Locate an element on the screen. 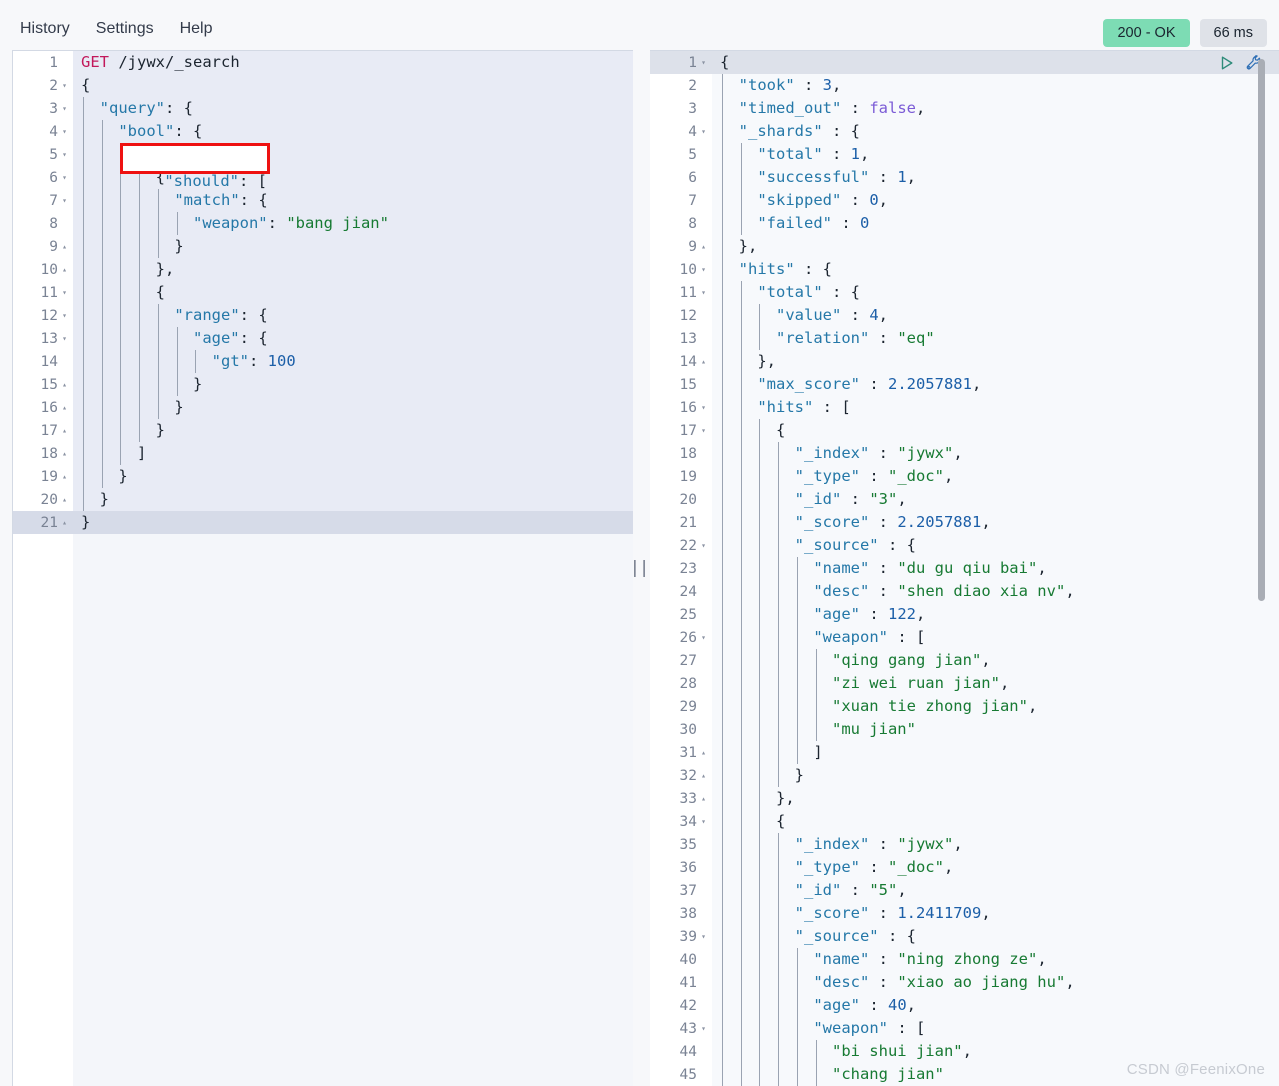 The image size is (1279, 1086). line-number-gutter: 39 ▾ is located at coordinates (681, 936).